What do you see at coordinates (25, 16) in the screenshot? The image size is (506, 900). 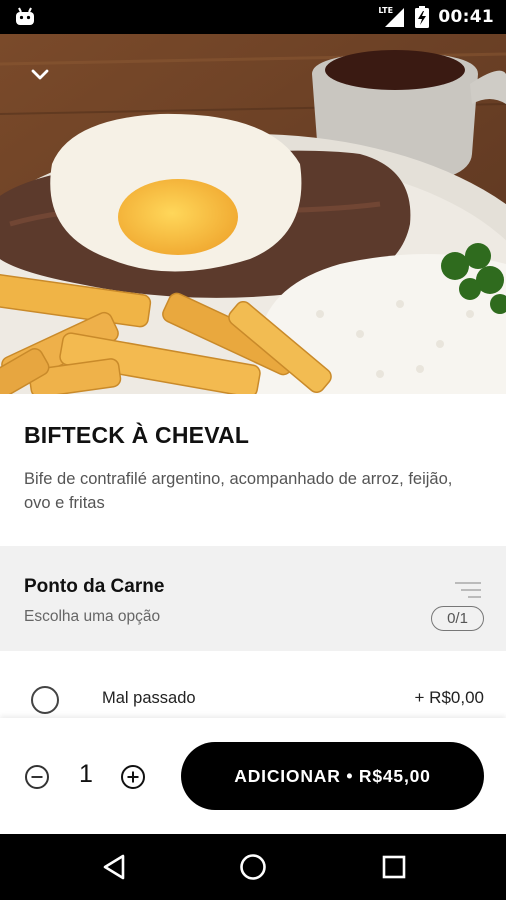 I see `android-icon` at bounding box center [25, 16].